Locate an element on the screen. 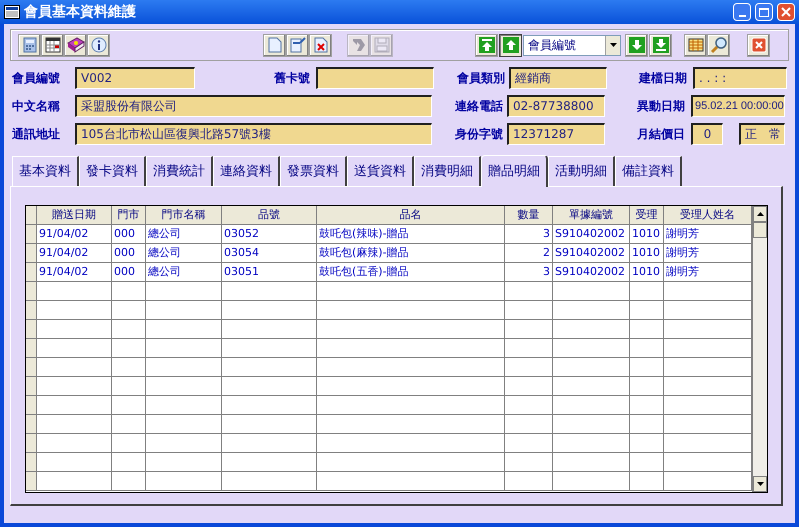  arrow-up-icon is located at coordinates (510, 45).